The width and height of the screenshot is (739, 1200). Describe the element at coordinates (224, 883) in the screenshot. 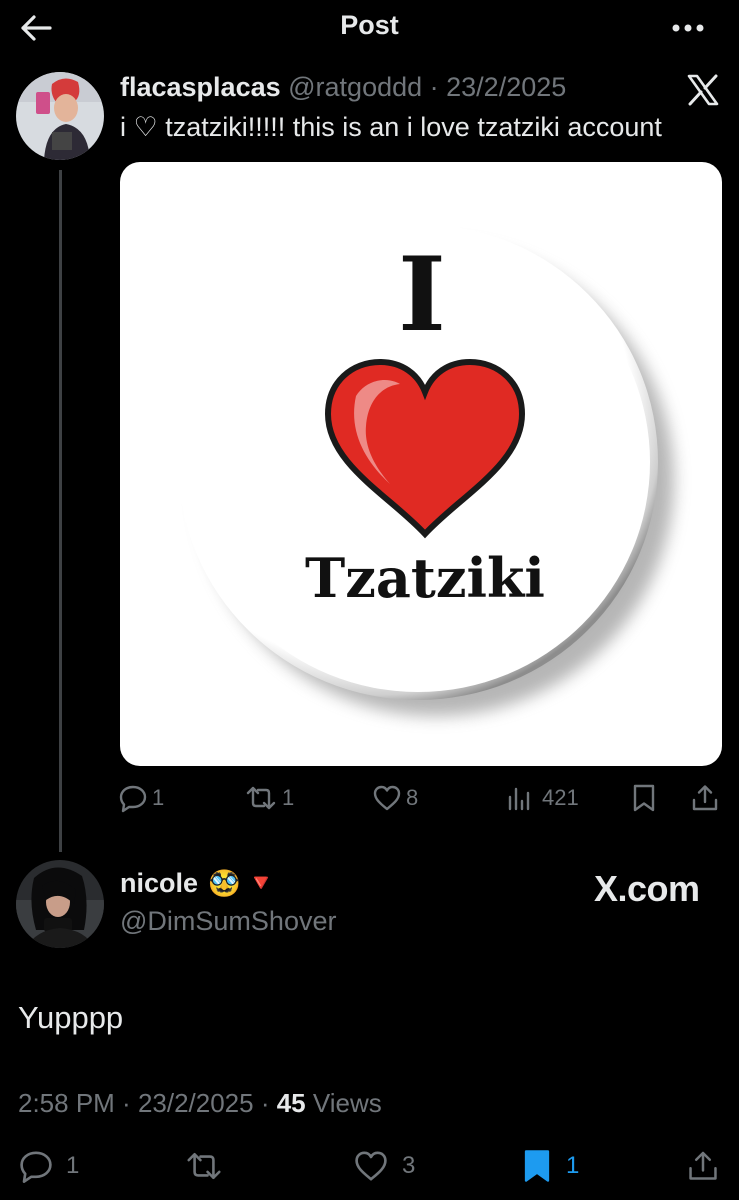

I see `disguise-emoji-icon: 🥸` at that location.